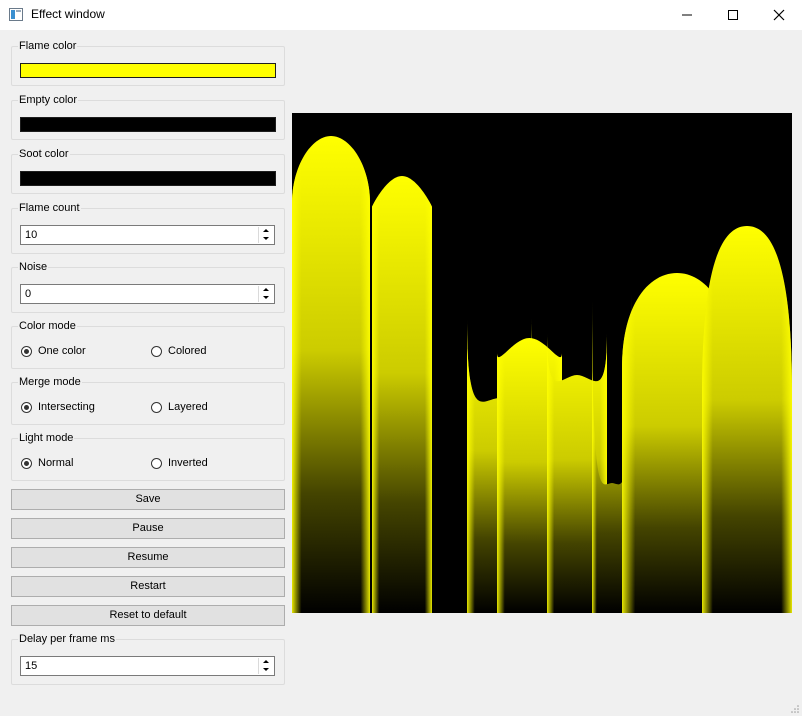 The width and height of the screenshot is (802, 716). What do you see at coordinates (67, 639) in the screenshot?
I see `delay-label: Delay per frame ms` at bounding box center [67, 639].